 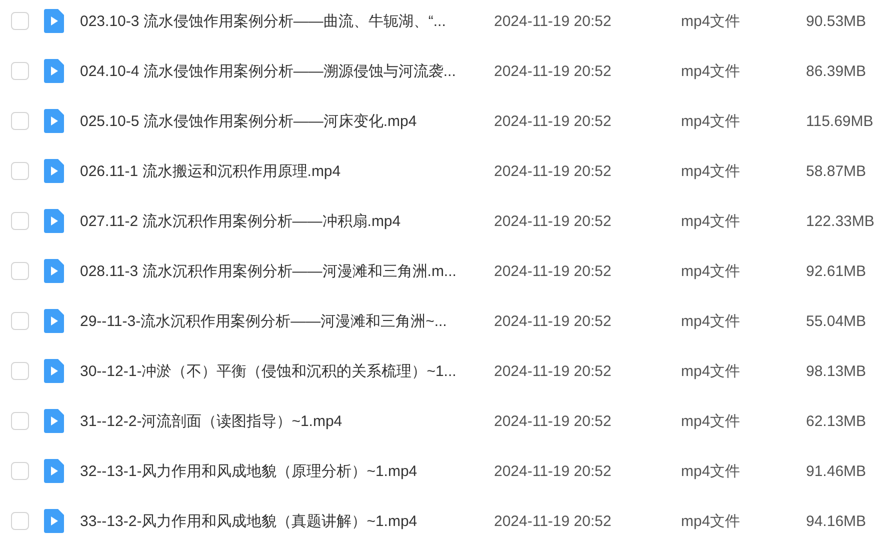 I want to click on file-size: 91.46MB, so click(x=836, y=471).